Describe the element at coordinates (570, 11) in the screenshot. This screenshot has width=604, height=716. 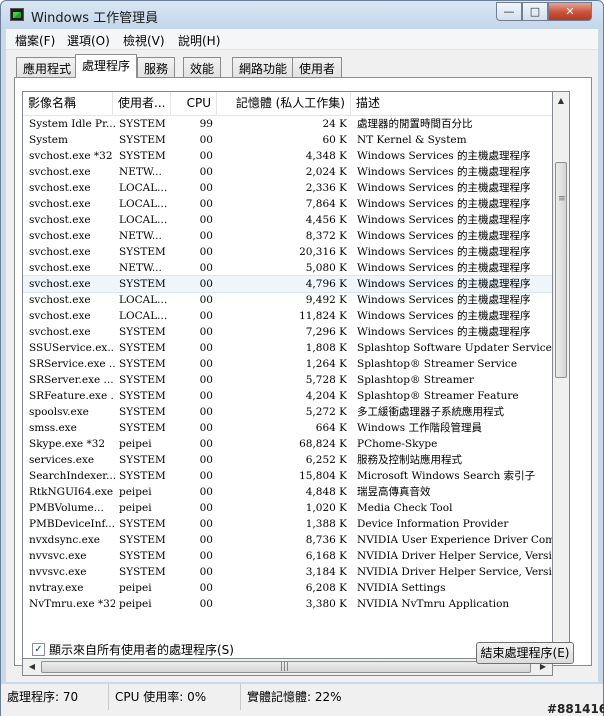
I see `close-button: ✕` at that location.